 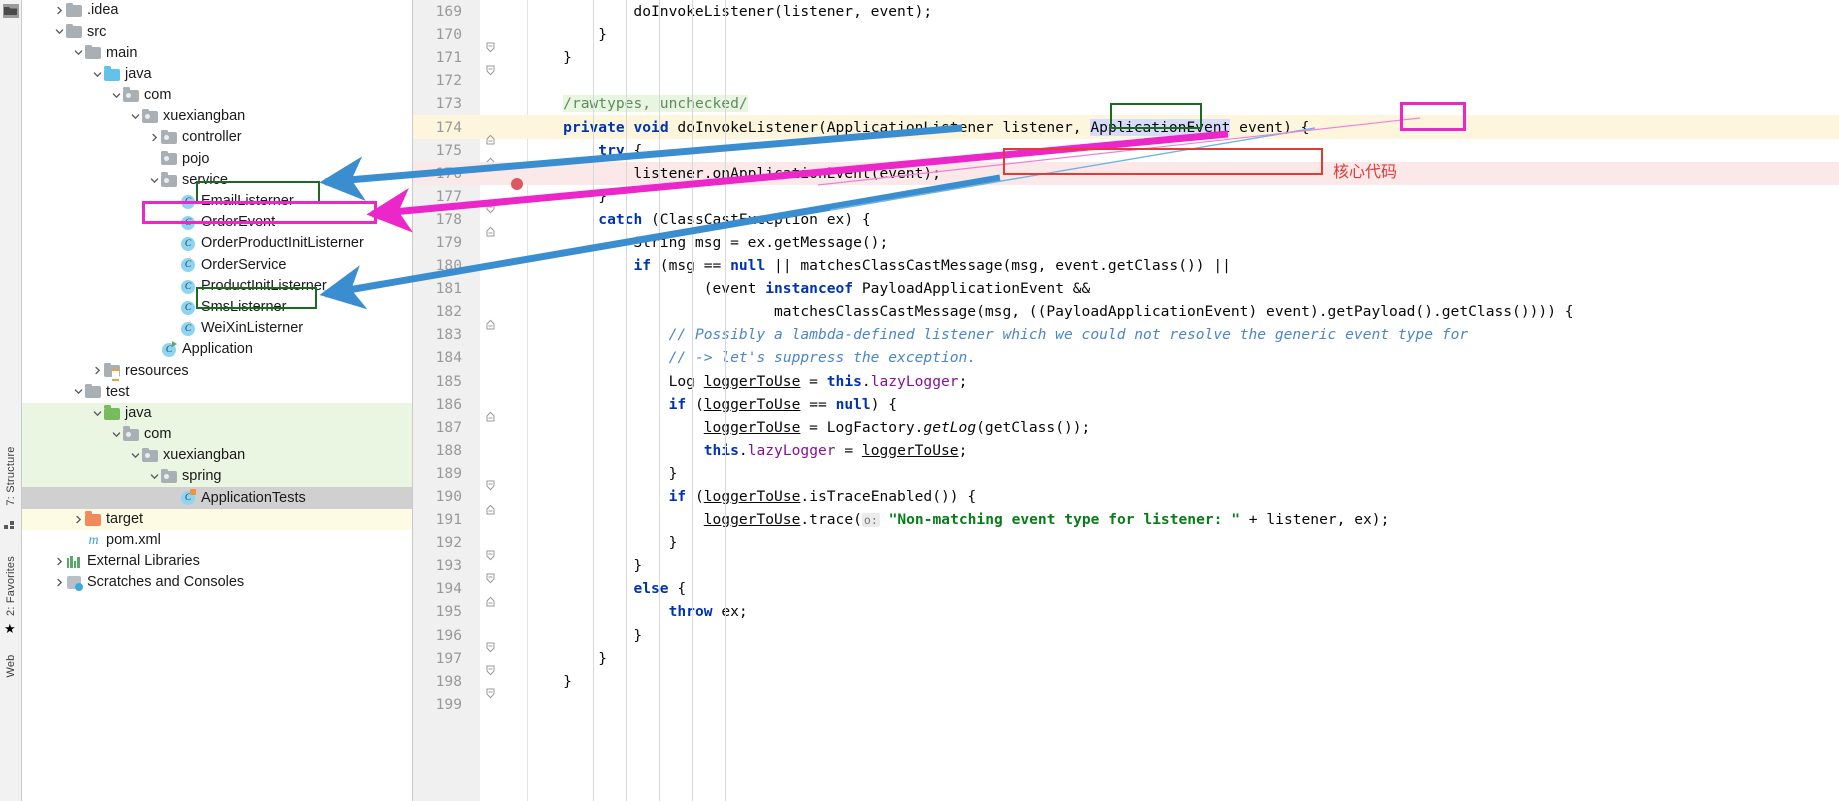 I want to click on test-class-icon: C, so click(x=188, y=497).